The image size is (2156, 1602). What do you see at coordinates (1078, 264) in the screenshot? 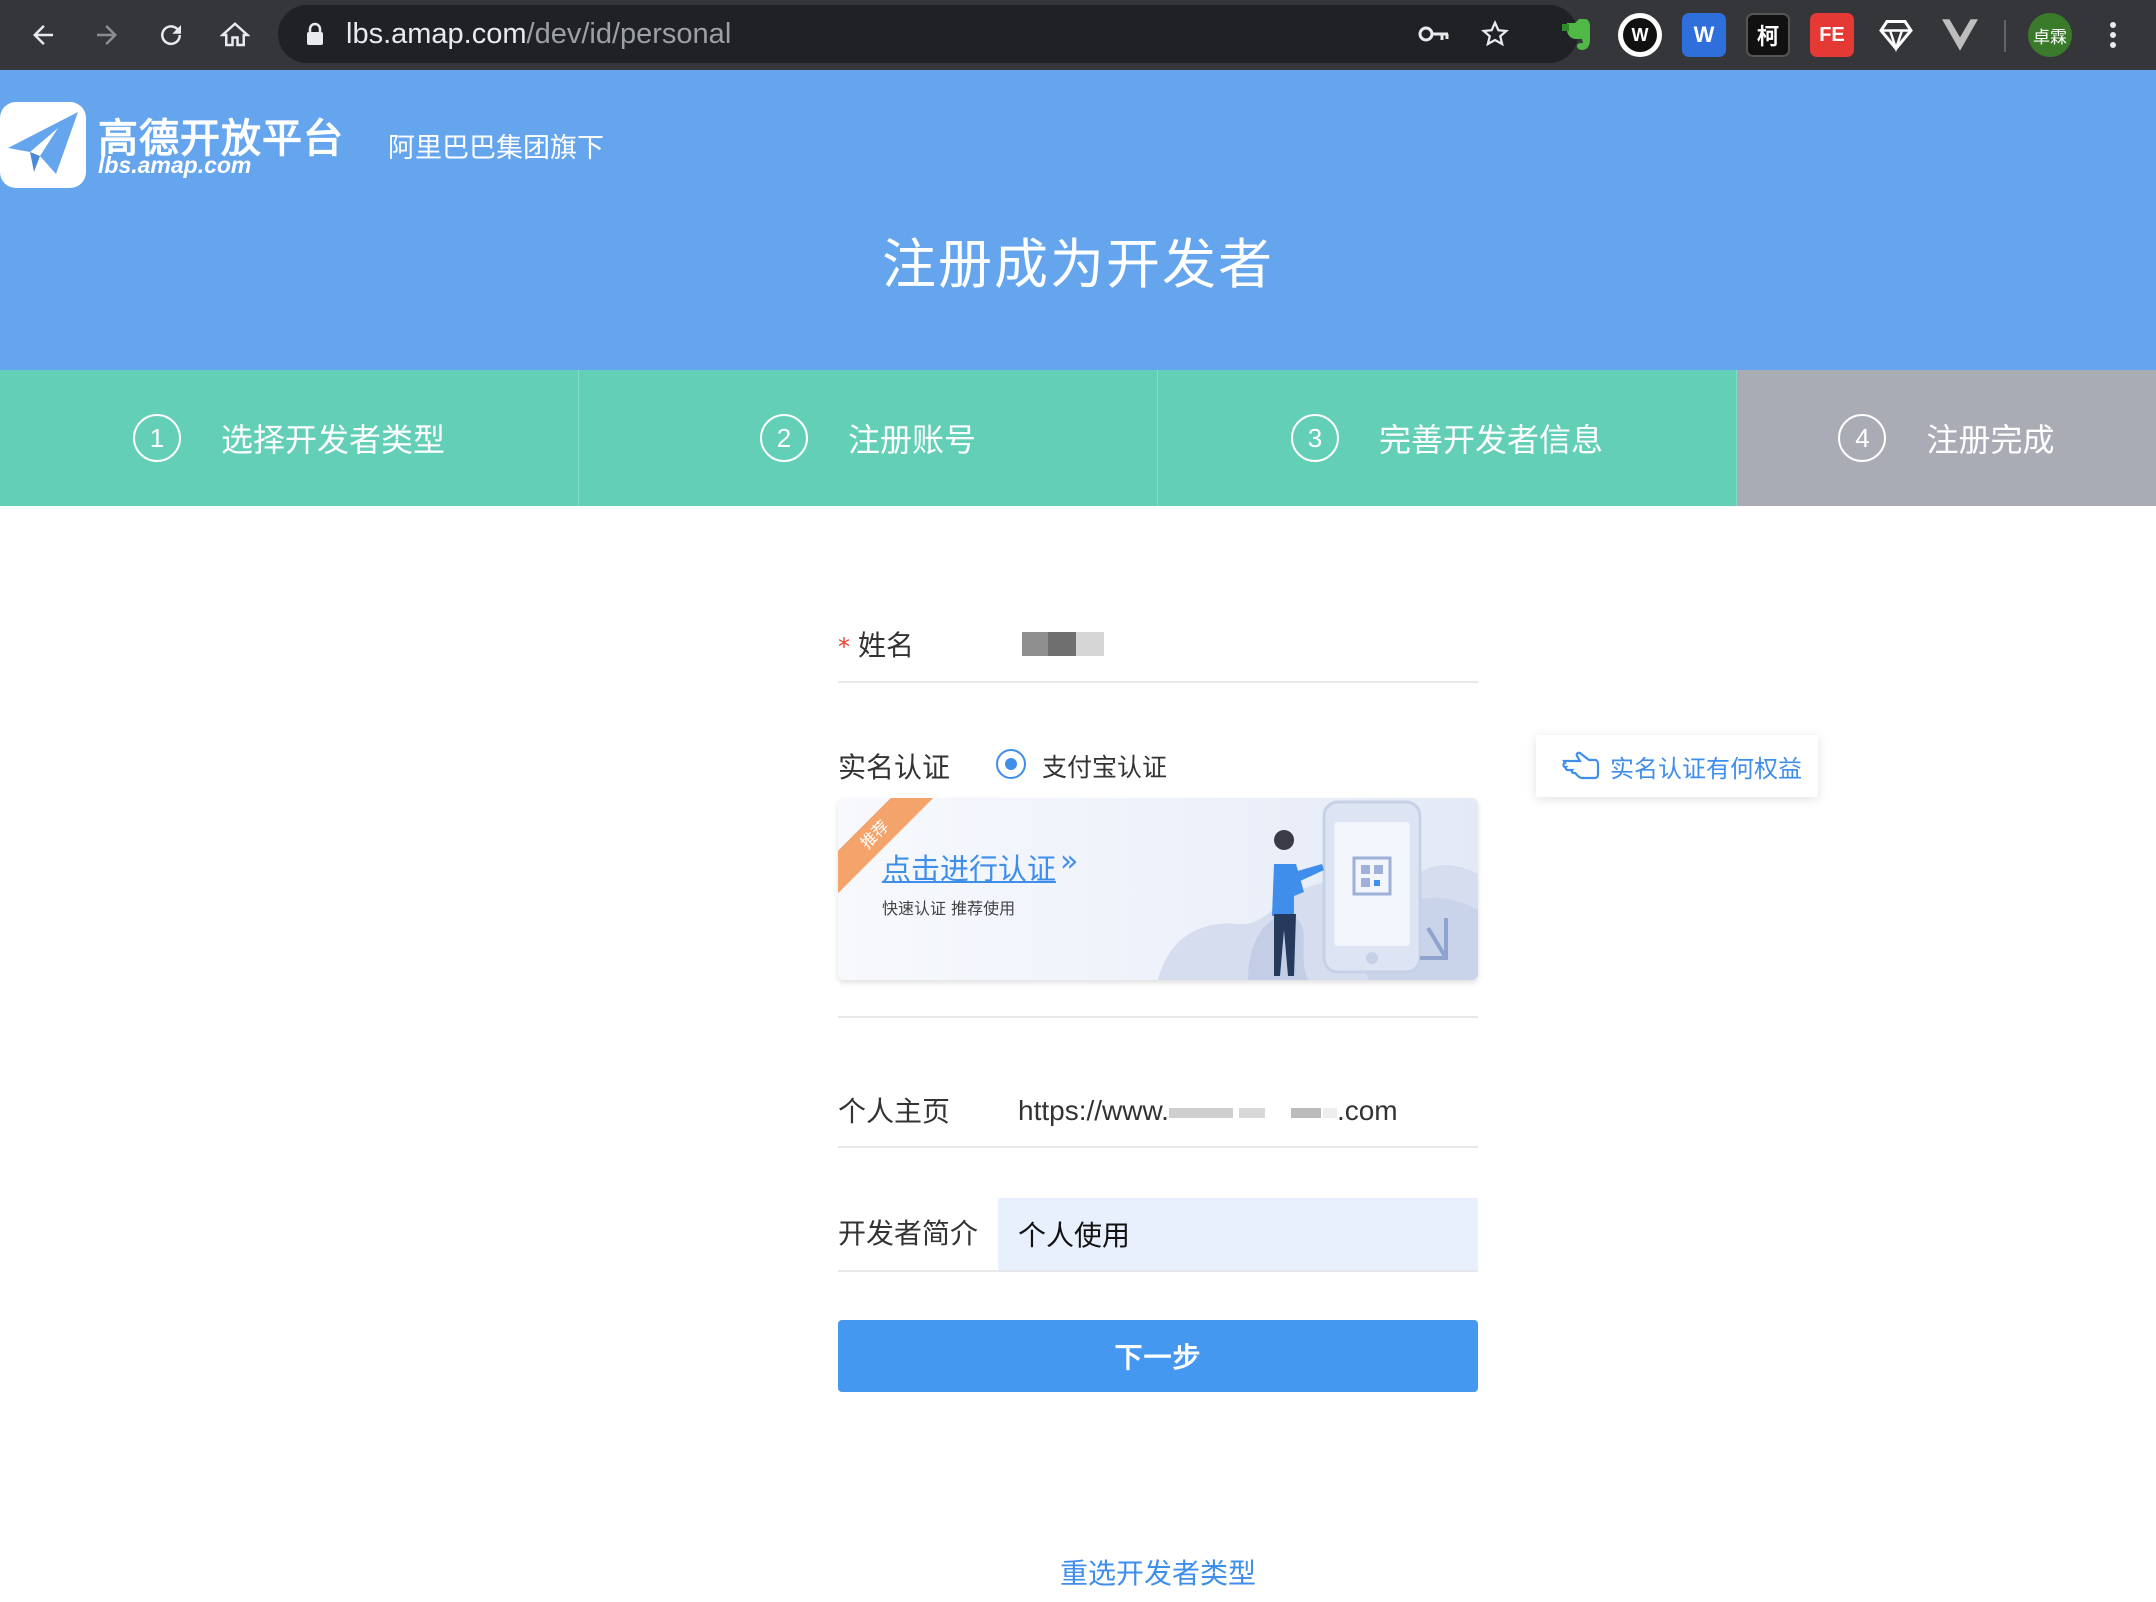
I see `page-title: 注册成为开发者` at bounding box center [1078, 264].